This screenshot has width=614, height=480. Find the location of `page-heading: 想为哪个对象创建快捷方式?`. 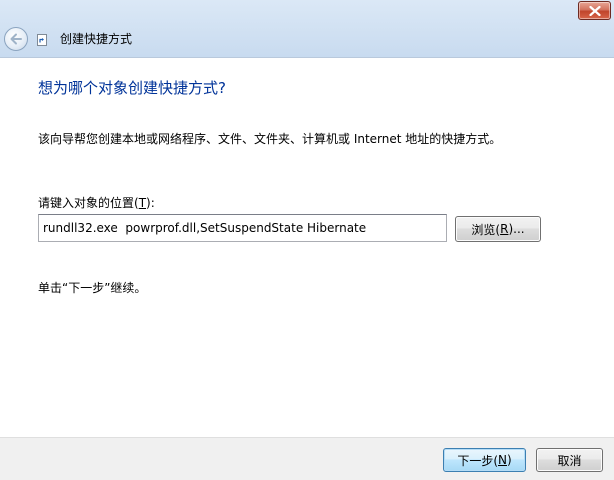

page-heading: 想为哪个对象创建快捷方式? is located at coordinates (132, 88).